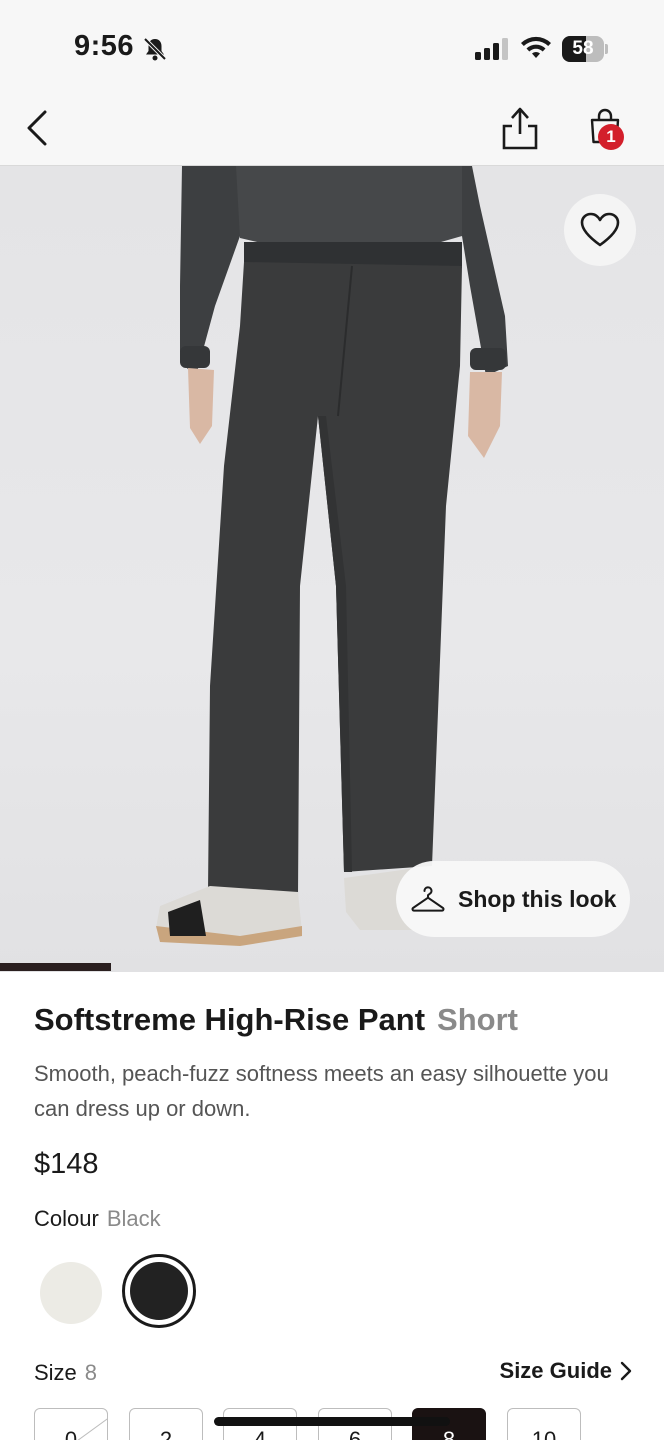 This screenshot has height=1440, width=664. Describe the element at coordinates (71, 1424) in the screenshot. I see `size-option-0: 0` at that location.